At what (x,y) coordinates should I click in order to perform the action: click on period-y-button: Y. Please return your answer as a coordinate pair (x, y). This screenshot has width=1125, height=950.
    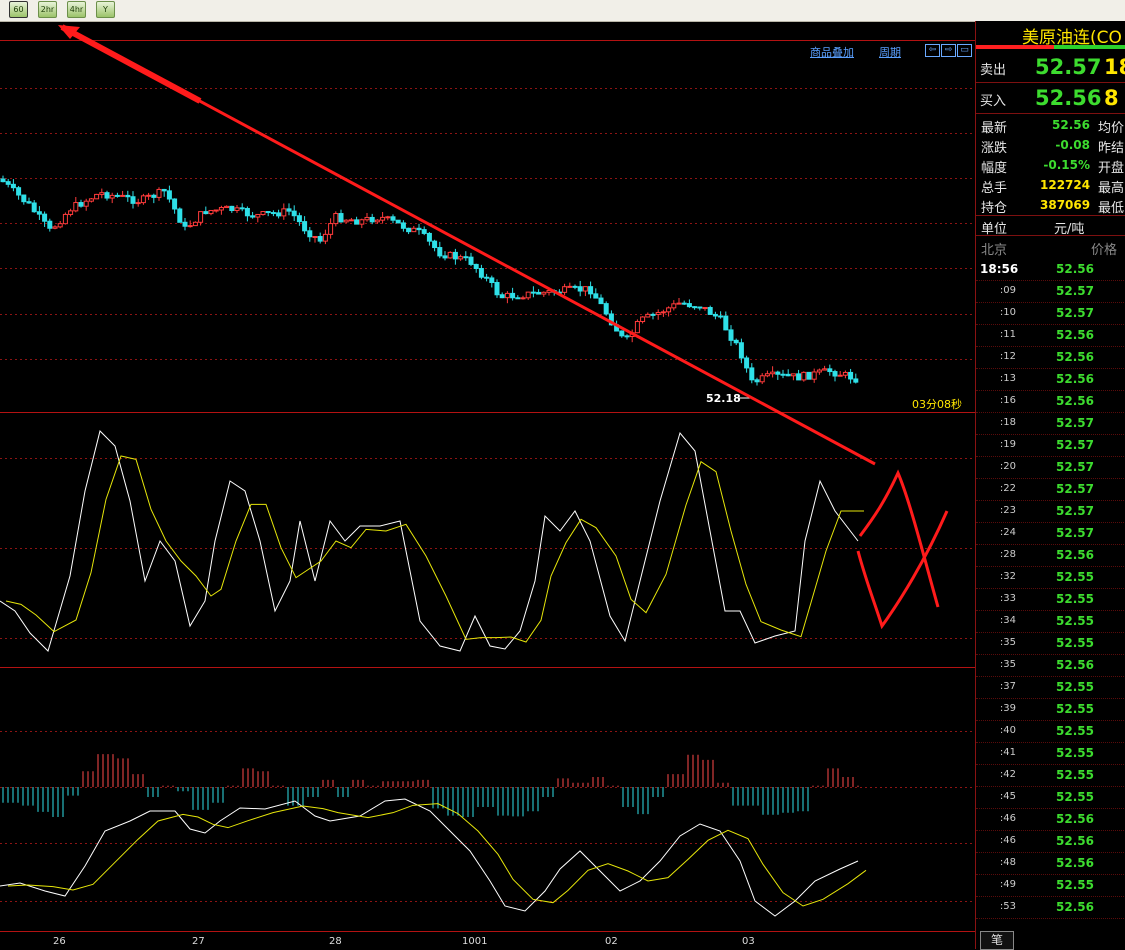
    Looking at the image, I should click on (105, 9).